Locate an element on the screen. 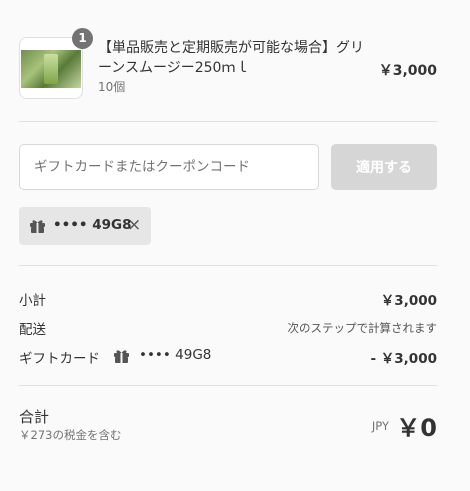 The height and width of the screenshot is (491, 470). quantity-badge: 1 is located at coordinates (82, 38).